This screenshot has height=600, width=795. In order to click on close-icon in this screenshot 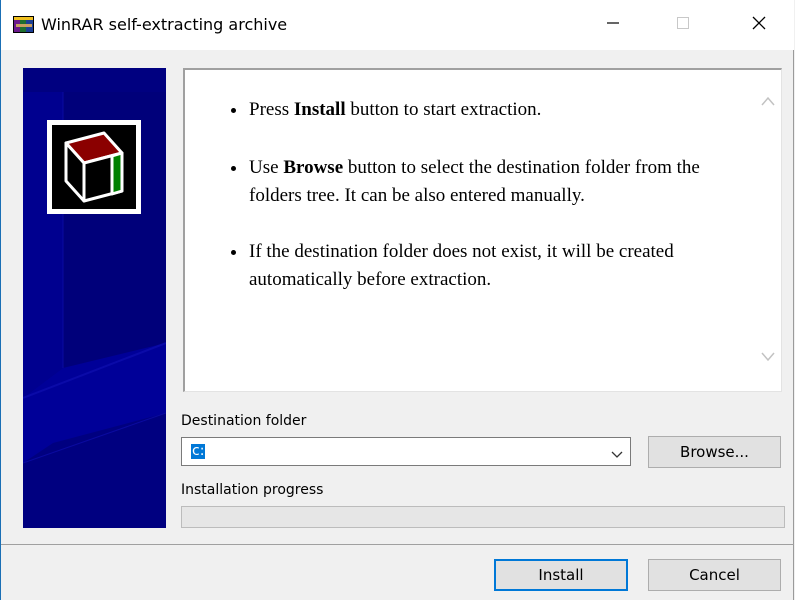, I will do `click(759, 25)`.